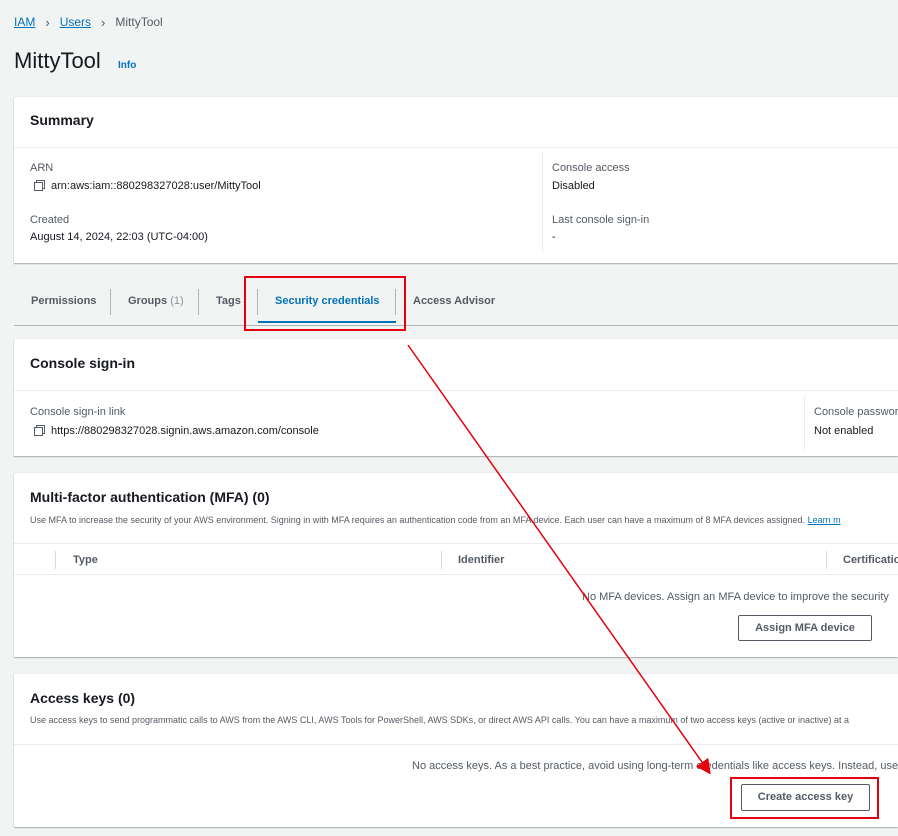 The image size is (898, 836). What do you see at coordinates (870, 560) in the screenshot?
I see `column-header-certification: Certificatio` at bounding box center [870, 560].